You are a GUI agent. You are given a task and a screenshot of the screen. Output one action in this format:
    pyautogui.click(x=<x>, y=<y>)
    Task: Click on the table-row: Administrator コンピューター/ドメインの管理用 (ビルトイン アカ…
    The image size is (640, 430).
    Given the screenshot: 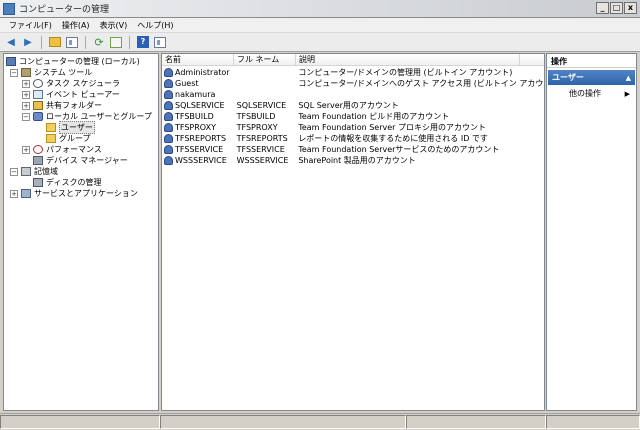 What is the action you would take?
    pyautogui.click(x=353, y=72)
    